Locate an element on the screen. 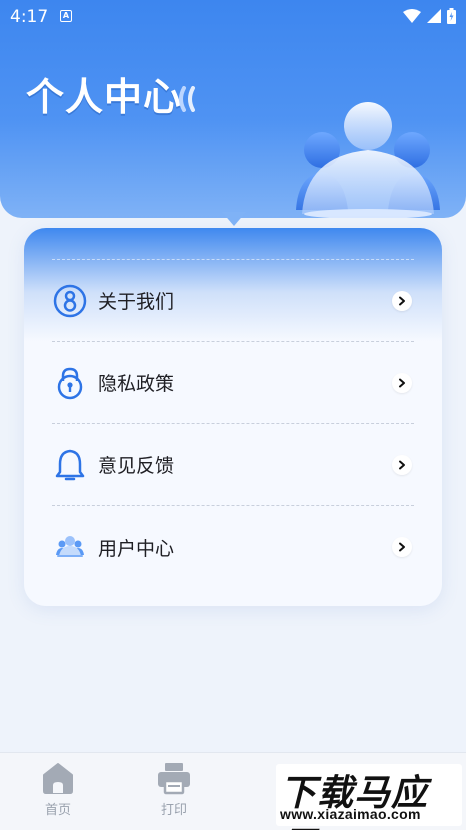 This screenshot has width=466, height=830. nav-label: 打印 is located at coordinates (173, 810).